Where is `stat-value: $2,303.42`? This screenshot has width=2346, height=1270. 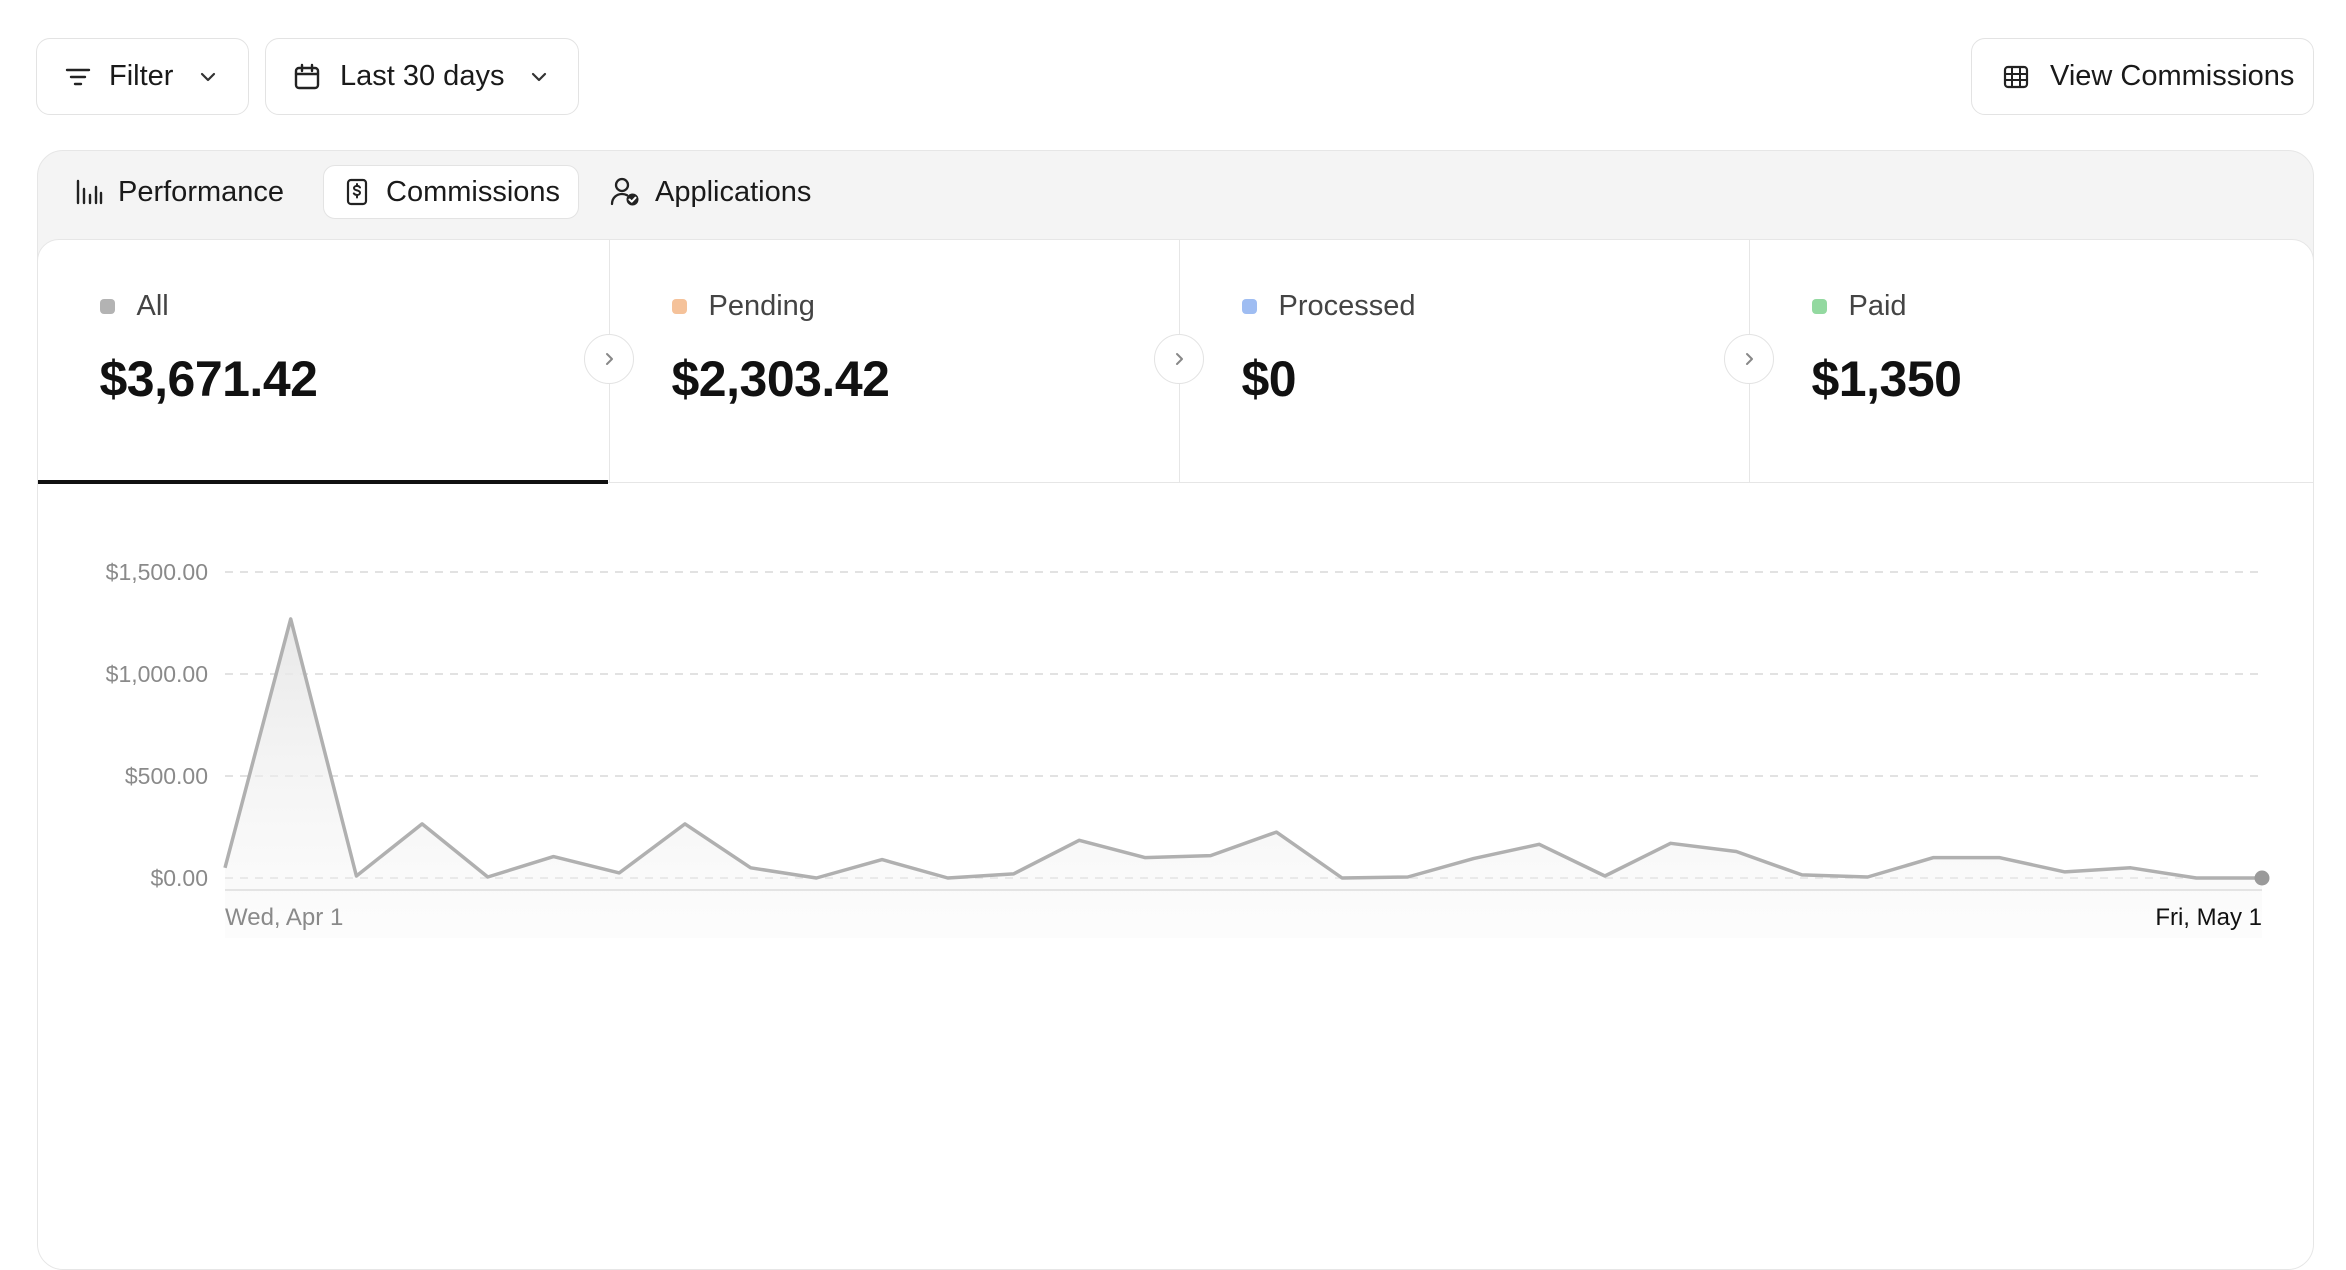
stat-value: $2,303.42 is located at coordinates (780, 379).